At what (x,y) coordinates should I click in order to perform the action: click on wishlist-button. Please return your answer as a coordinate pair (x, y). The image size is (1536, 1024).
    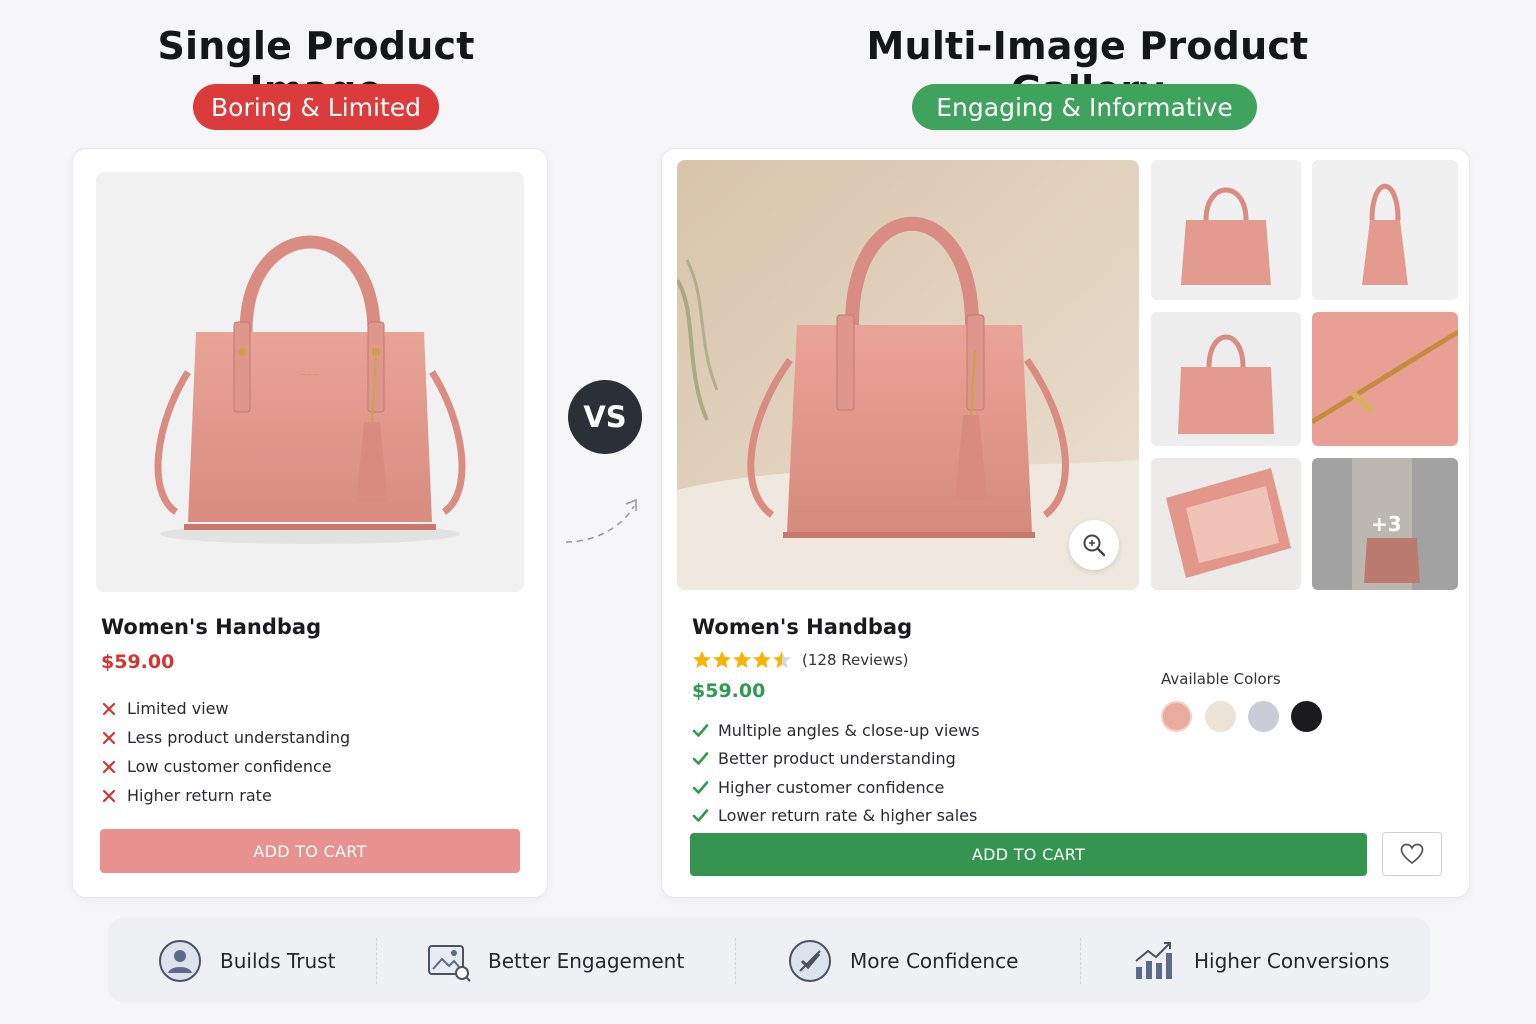
    Looking at the image, I should click on (1412, 854).